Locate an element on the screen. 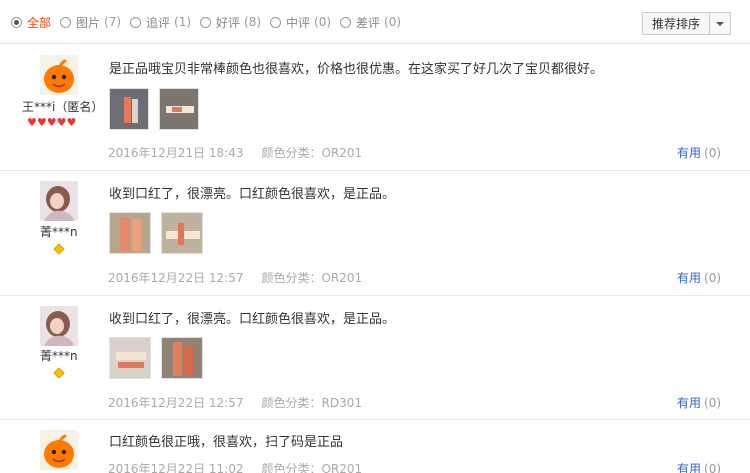 The image size is (750, 473). filter-positive-label: 好评 is located at coordinates (228, 22).